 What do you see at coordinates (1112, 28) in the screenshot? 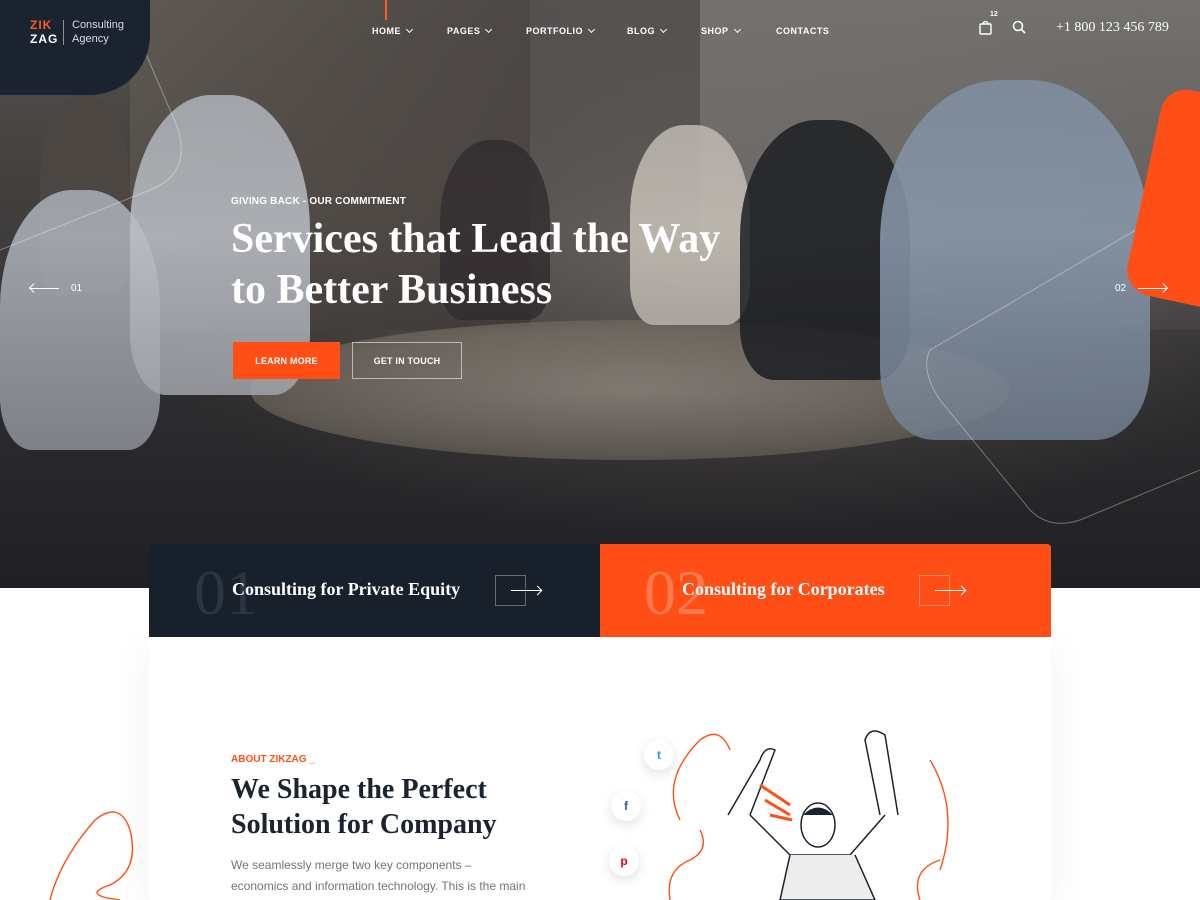
I see `phone-number: +1 800 123 456 789` at bounding box center [1112, 28].